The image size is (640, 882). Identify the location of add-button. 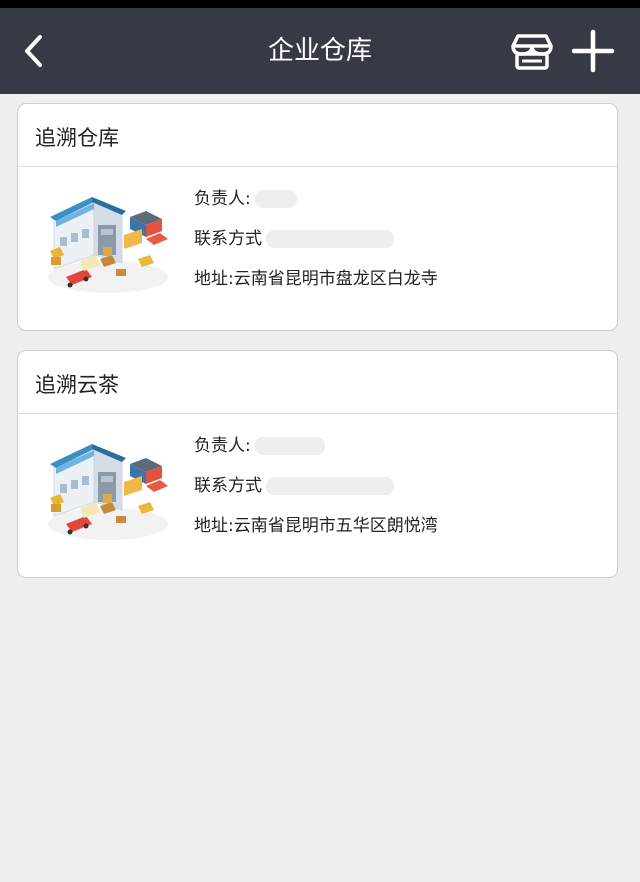
(593, 51).